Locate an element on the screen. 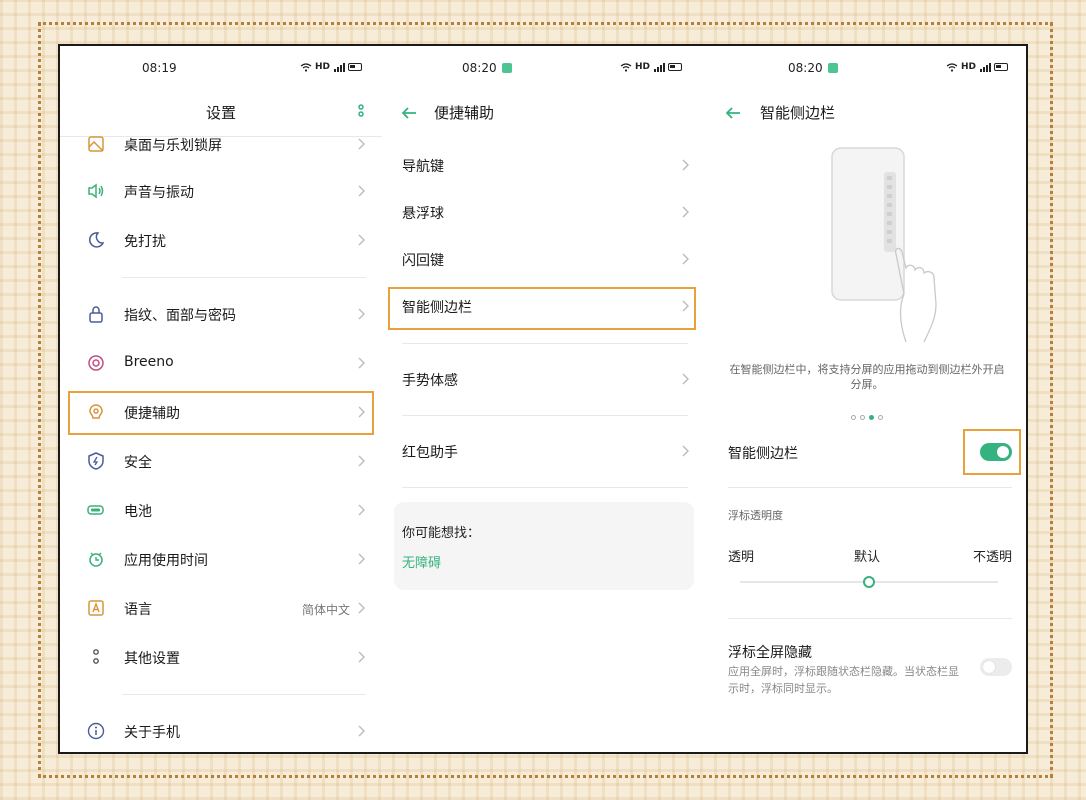 Image resolution: width=1086 pixels, height=800 pixels. menu-item-label: 红包助手 is located at coordinates (430, 453).